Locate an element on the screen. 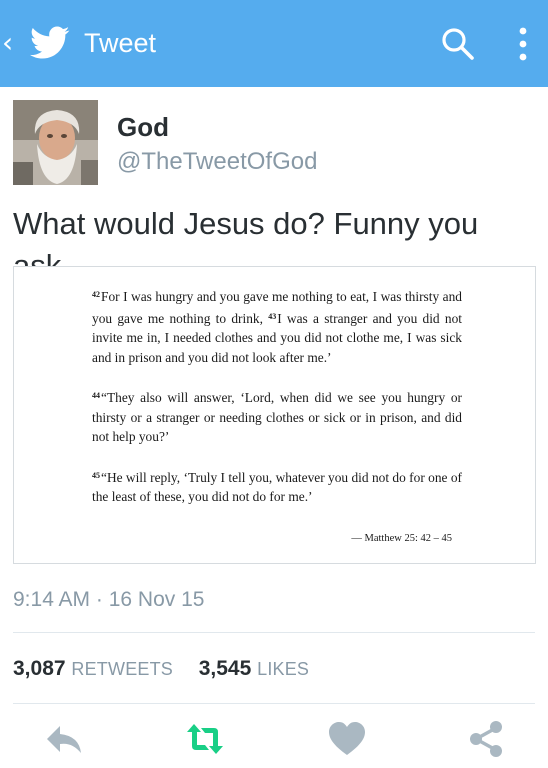 The width and height of the screenshot is (548, 768). retweet-icon is located at coordinates (205, 739).